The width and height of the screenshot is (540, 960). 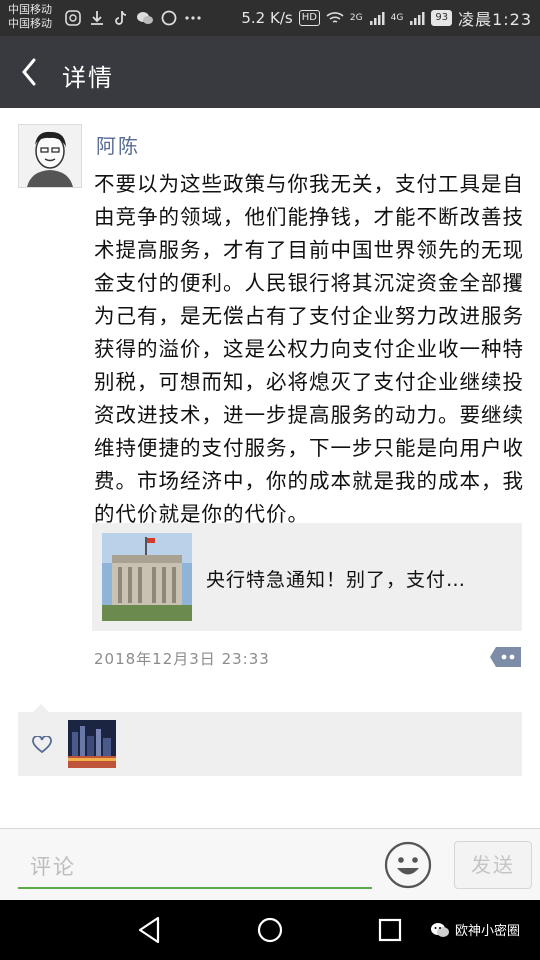 What do you see at coordinates (88, 78) in the screenshot?
I see `page-title: 详情` at bounding box center [88, 78].